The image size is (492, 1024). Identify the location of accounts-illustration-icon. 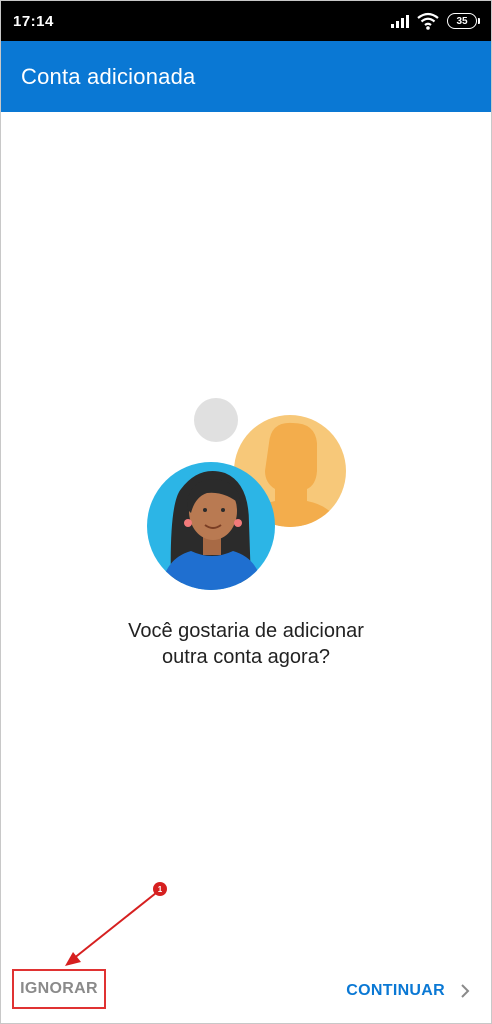
(246, 494).